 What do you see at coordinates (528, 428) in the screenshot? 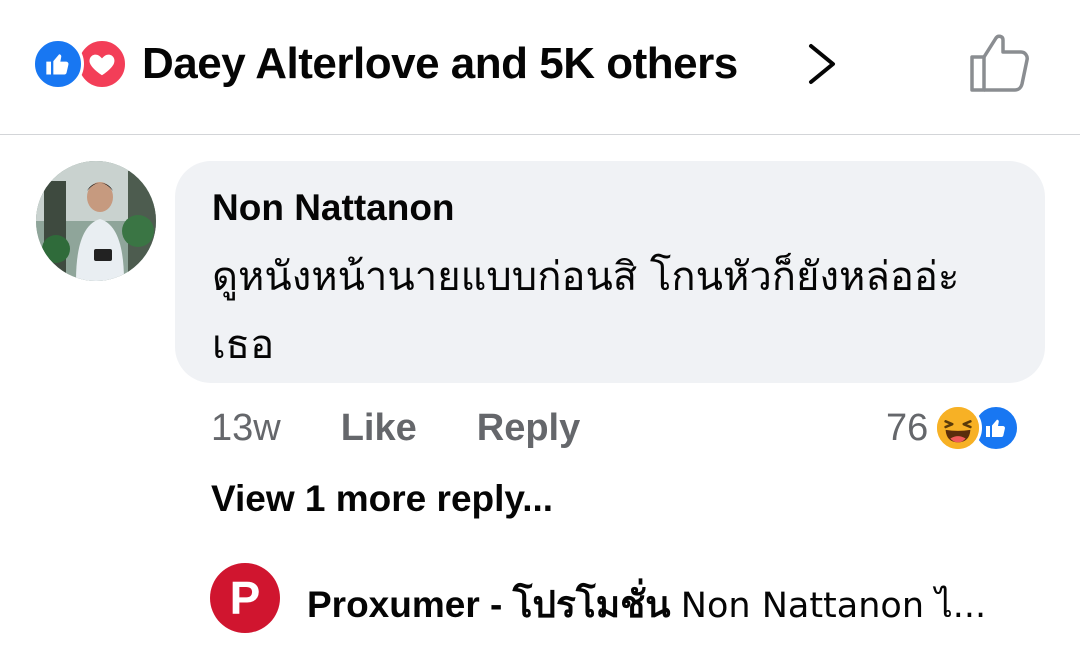
I see `reply-button: Reply` at bounding box center [528, 428].